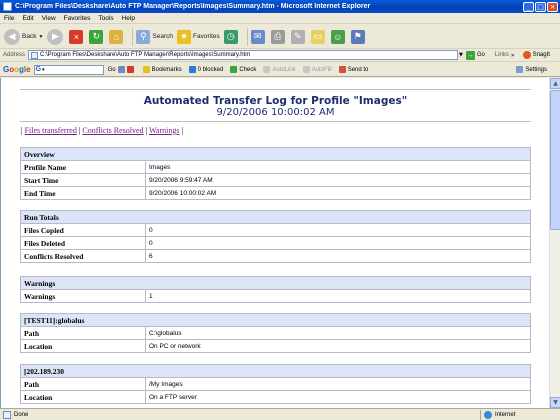 Image resolution: width=560 pixels, height=420 pixels. Describe the element at coordinates (555, 83) in the screenshot. I see `scroll-up-icon: ▲` at that location.